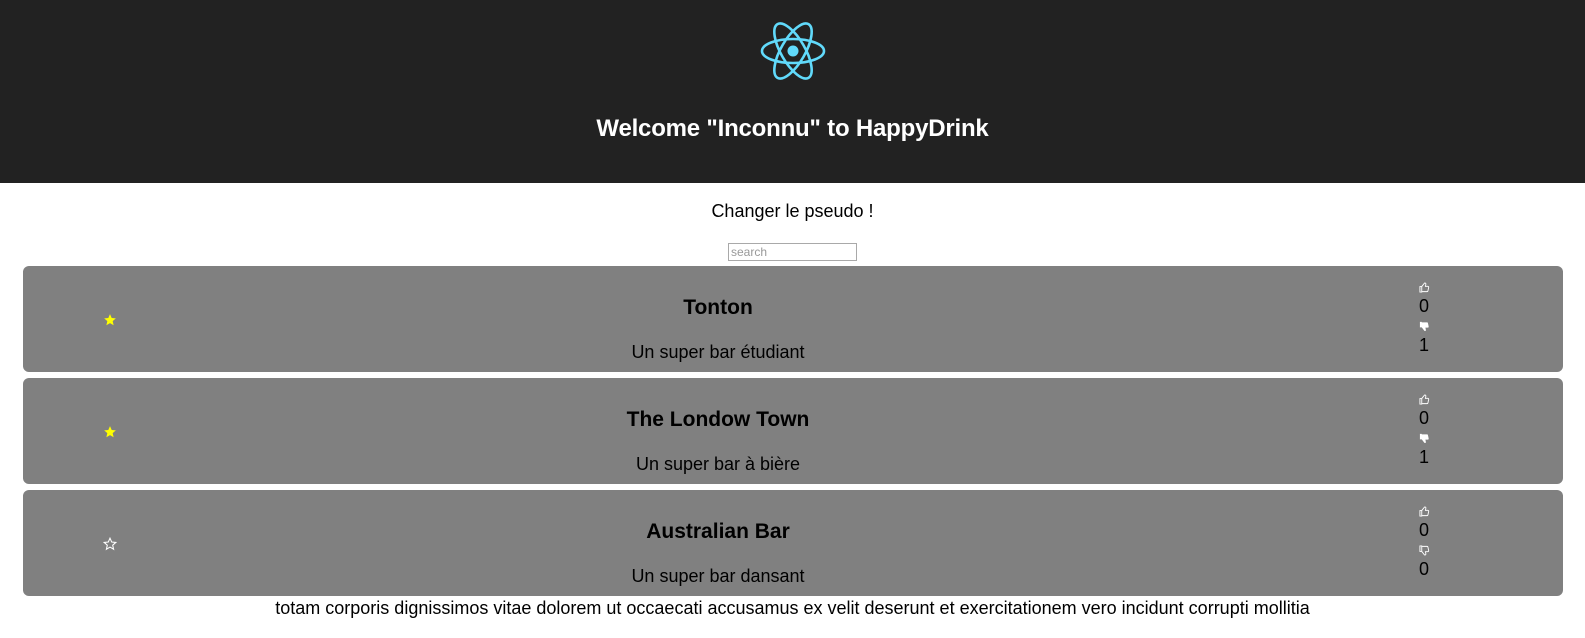 Image resolution: width=1585 pixels, height=638 pixels. What do you see at coordinates (1424, 550) in the screenshot?
I see `thumbs-down-outline-icon` at bounding box center [1424, 550].